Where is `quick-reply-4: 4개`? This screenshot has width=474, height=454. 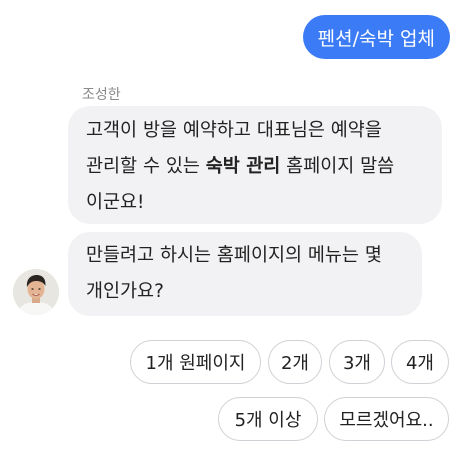 quick-reply-4: 4개 is located at coordinates (420, 362).